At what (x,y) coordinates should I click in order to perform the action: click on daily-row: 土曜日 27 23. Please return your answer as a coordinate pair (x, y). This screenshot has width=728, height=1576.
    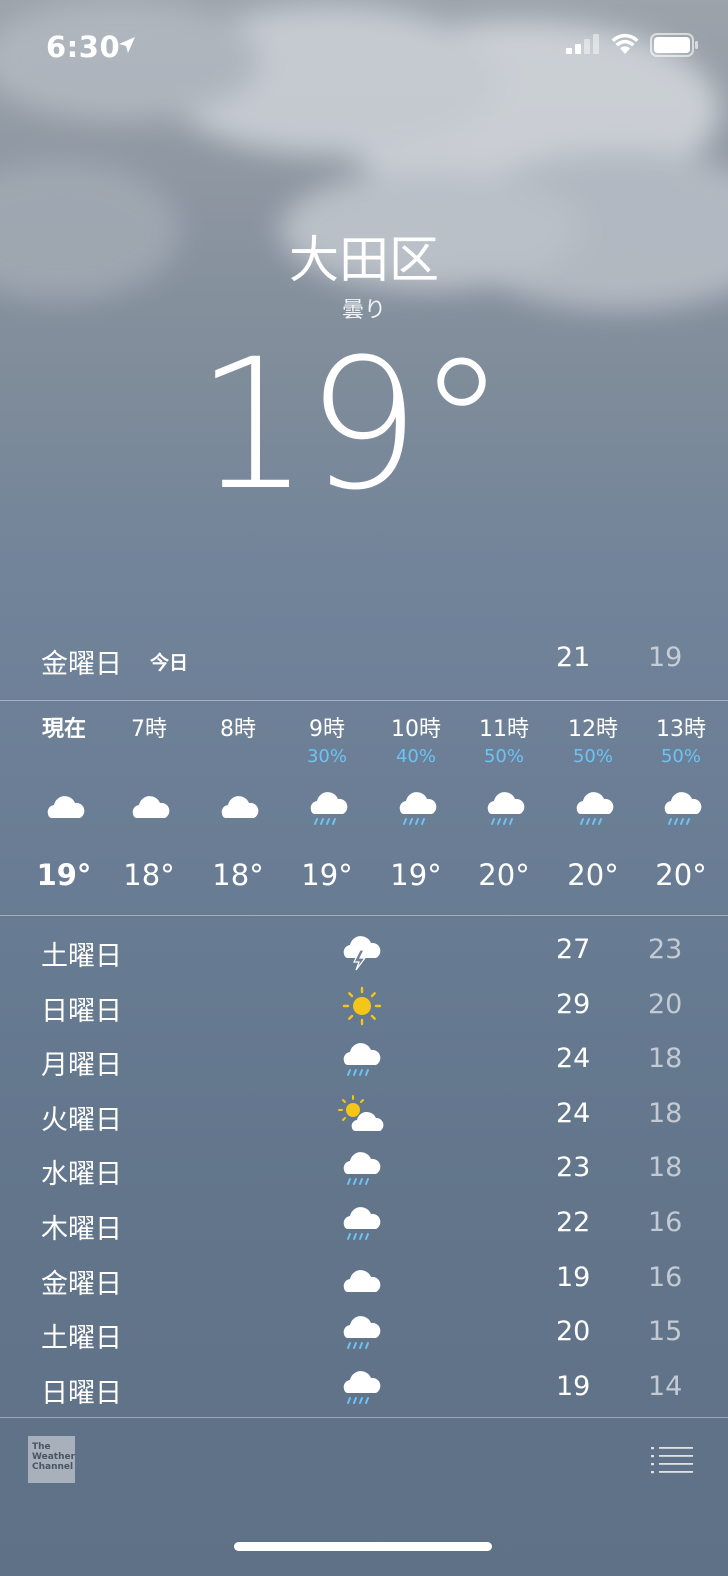
    Looking at the image, I should click on (364, 955).